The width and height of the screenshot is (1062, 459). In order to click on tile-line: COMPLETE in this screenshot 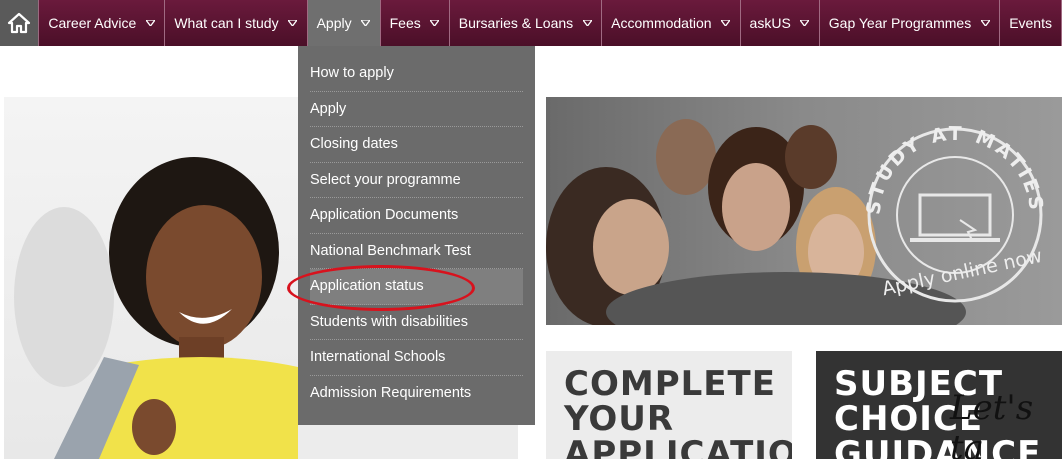, I will do `click(670, 384)`.